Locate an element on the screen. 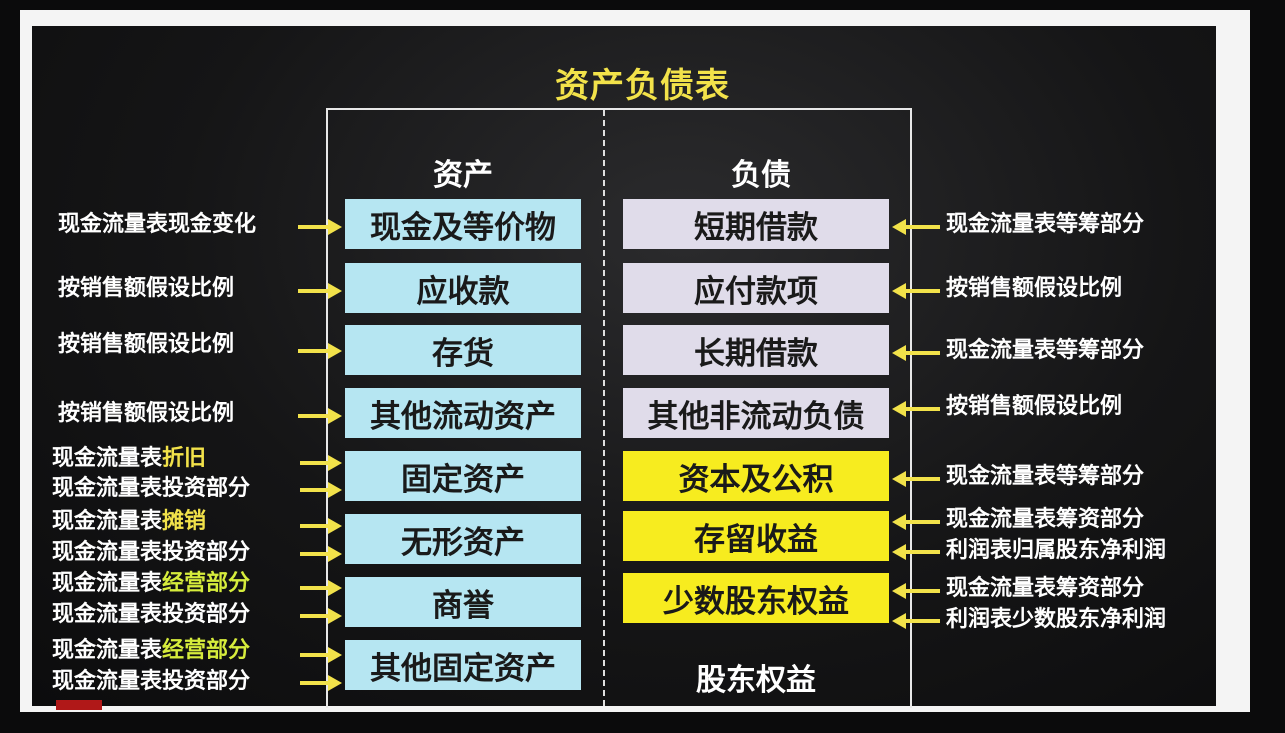  asset-other-fixed: 其他固定资产 is located at coordinates (463, 665).